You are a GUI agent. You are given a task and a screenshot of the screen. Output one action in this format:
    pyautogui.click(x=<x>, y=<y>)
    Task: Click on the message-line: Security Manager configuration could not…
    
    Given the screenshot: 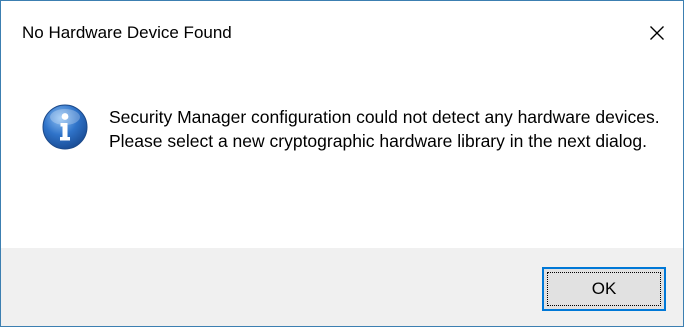 What is the action you would take?
    pyautogui.click(x=384, y=117)
    